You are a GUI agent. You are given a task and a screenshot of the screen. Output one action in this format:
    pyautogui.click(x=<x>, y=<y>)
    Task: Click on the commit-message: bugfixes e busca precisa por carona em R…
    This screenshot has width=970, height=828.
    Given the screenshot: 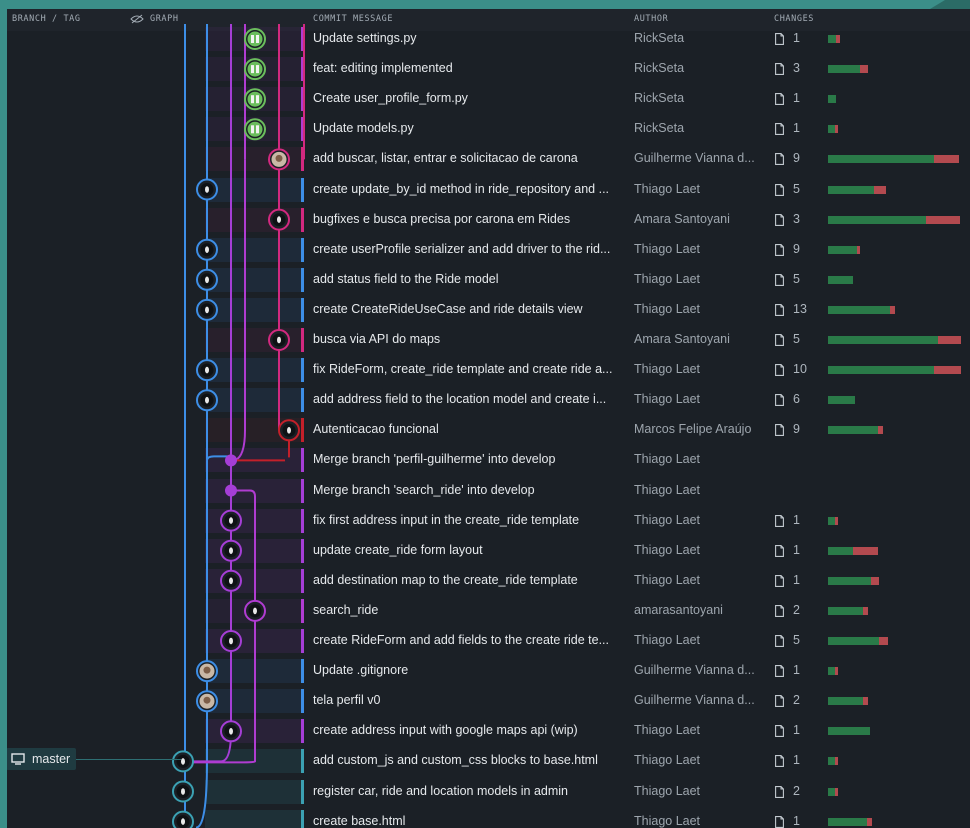 What is the action you would take?
    pyautogui.click(x=442, y=218)
    